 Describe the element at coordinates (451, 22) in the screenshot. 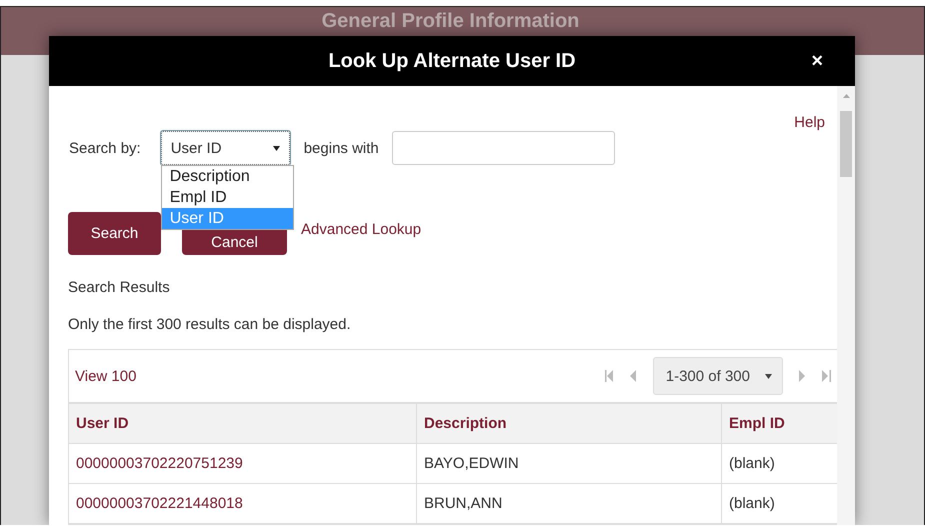

I see `page-title: General Profile Information` at that location.